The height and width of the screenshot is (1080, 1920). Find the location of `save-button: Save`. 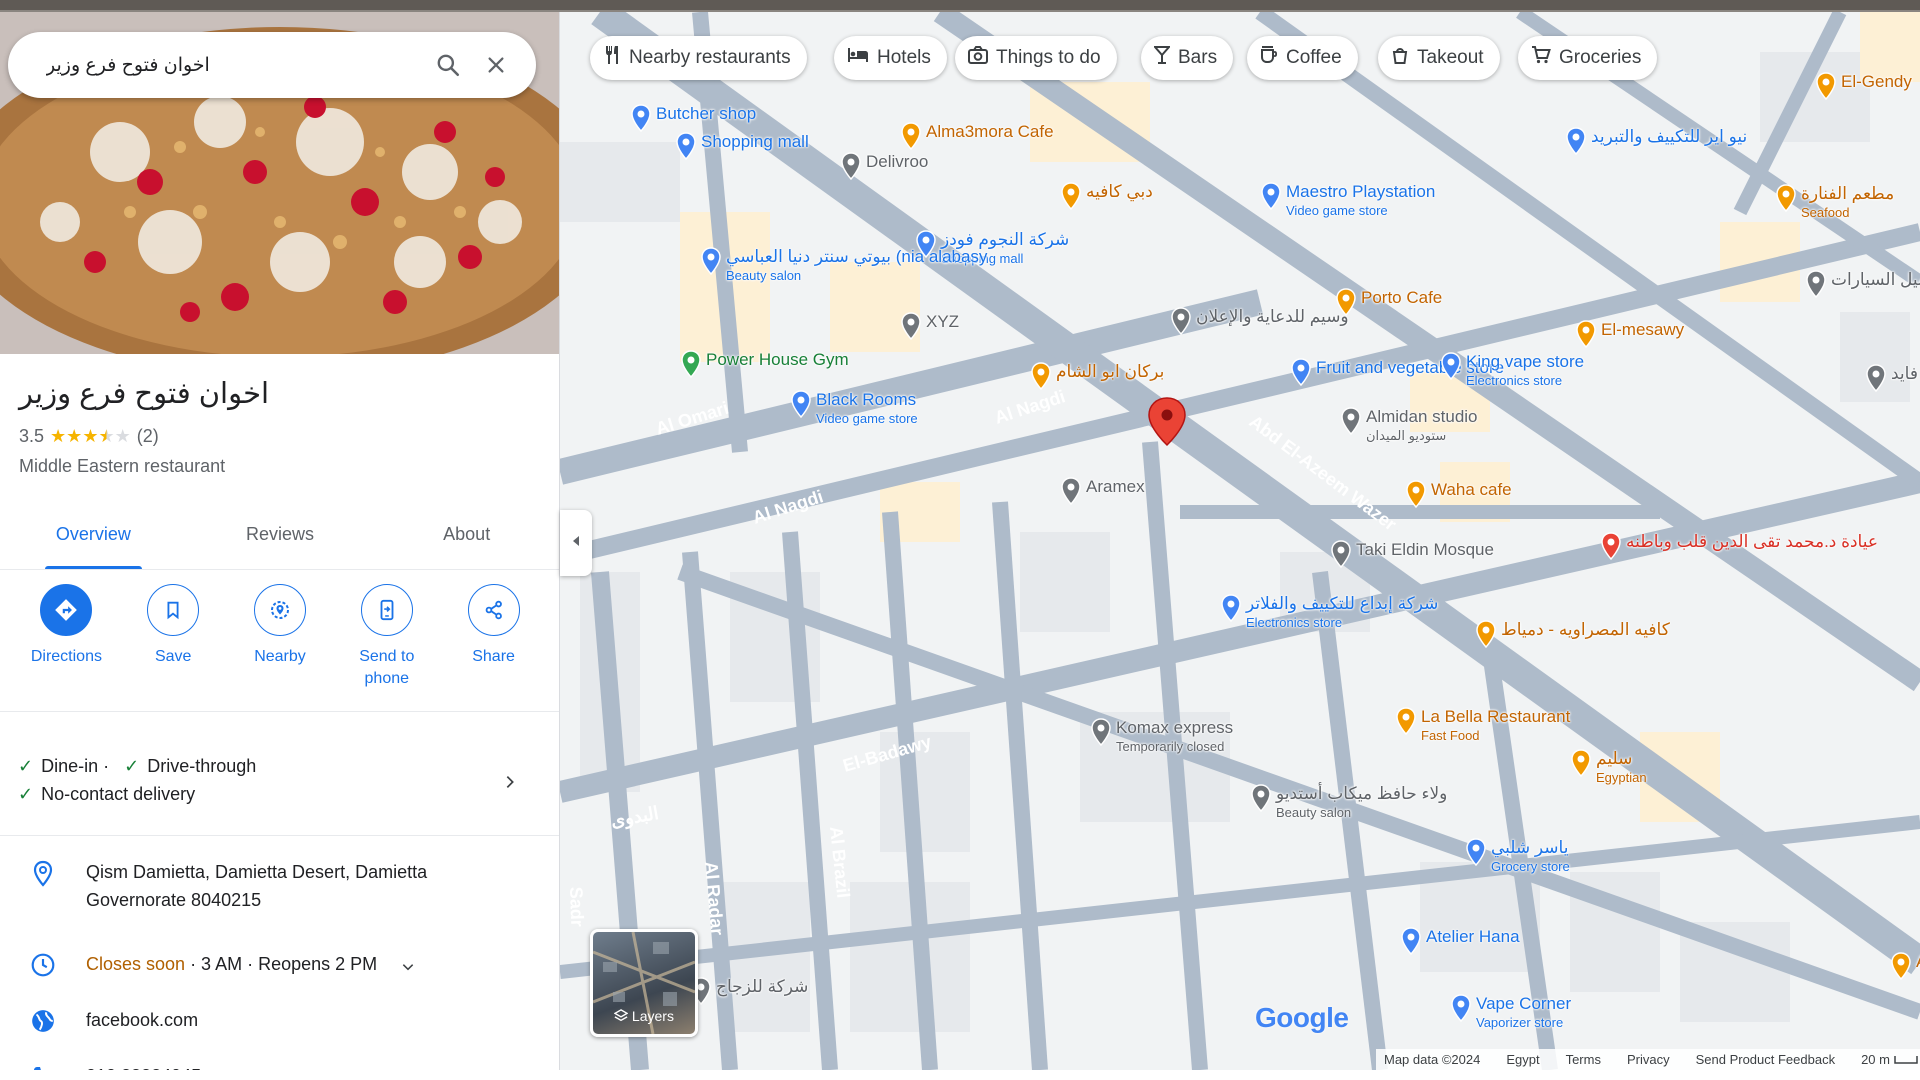

save-button: Save is located at coordinates (173, 647).